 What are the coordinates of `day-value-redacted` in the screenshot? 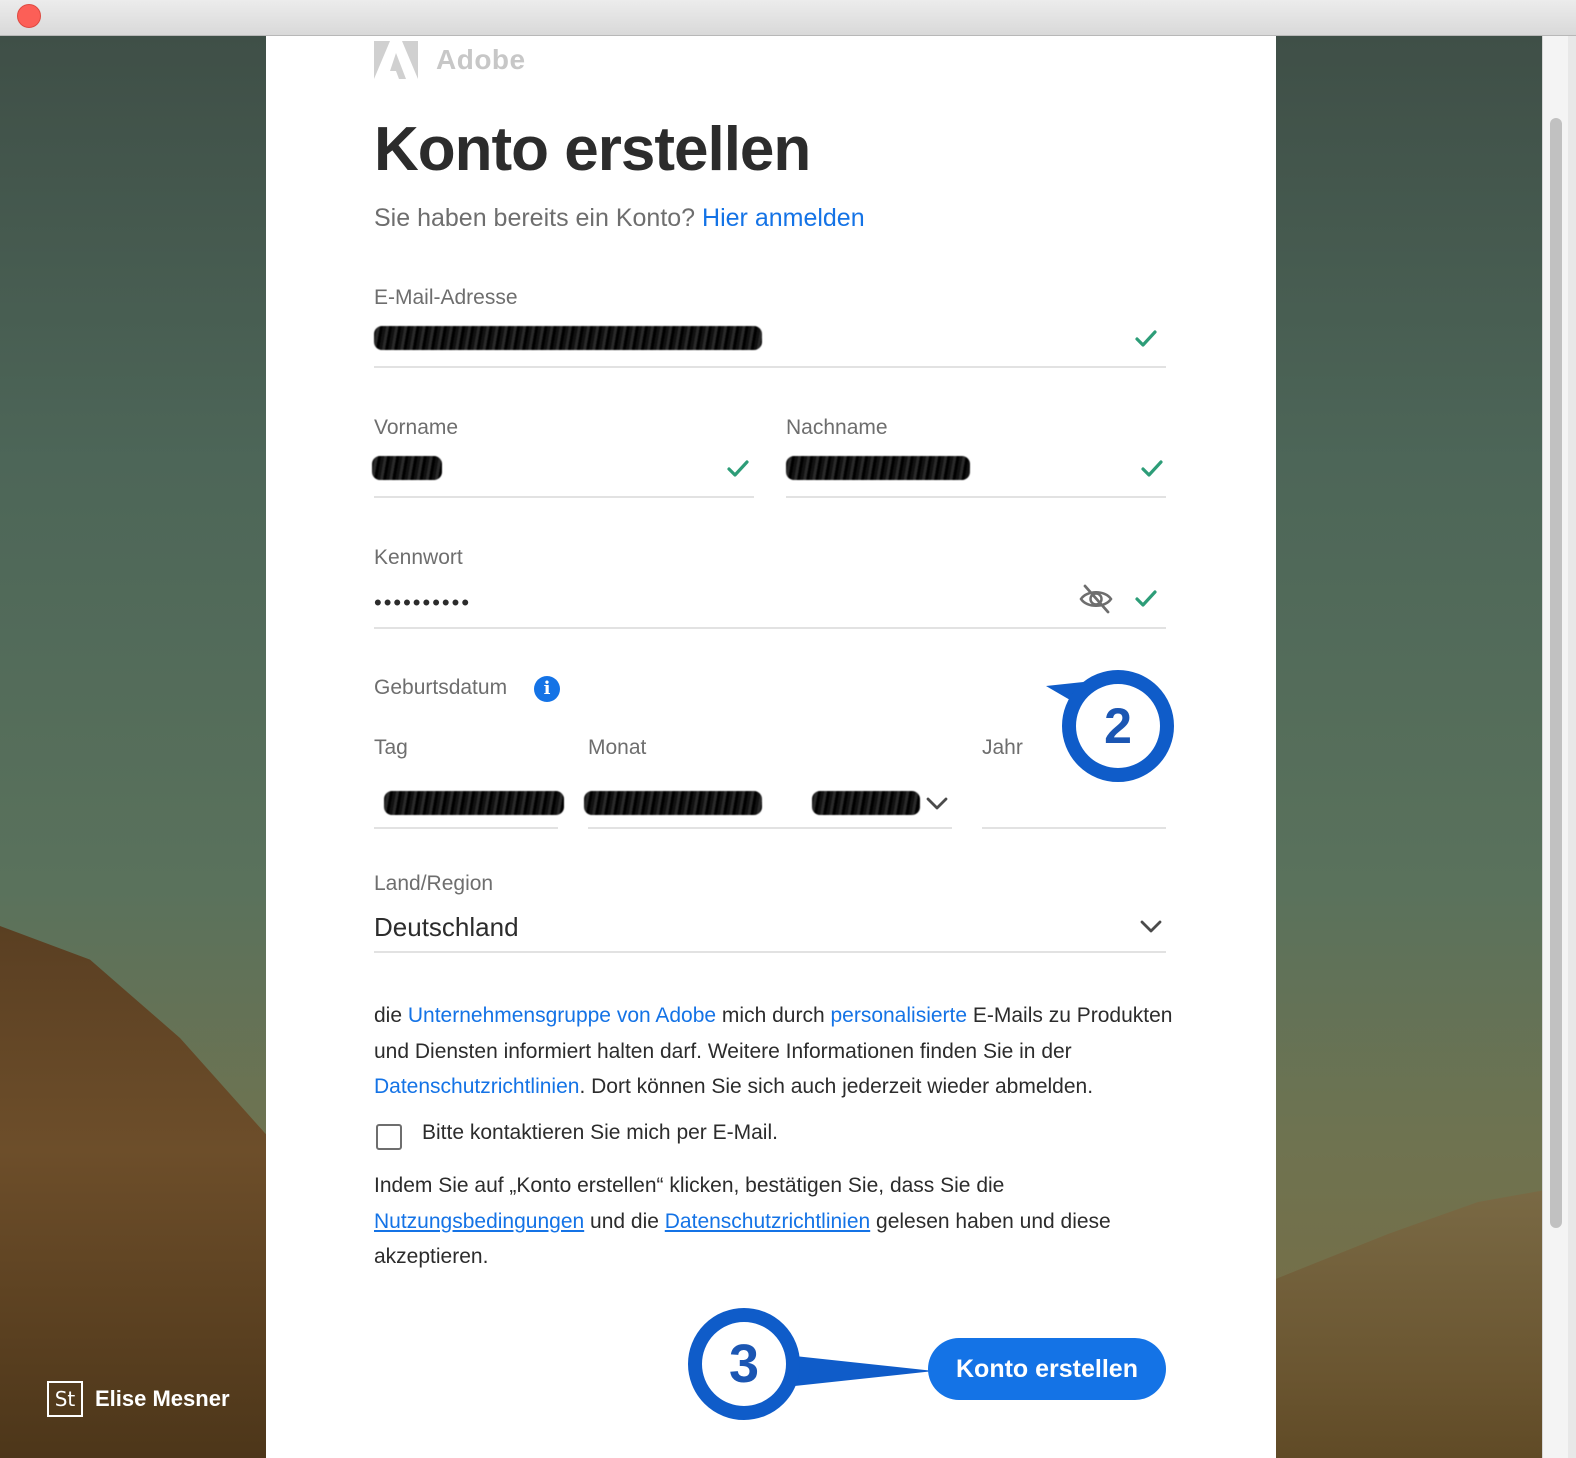 It's located at (474, 803).